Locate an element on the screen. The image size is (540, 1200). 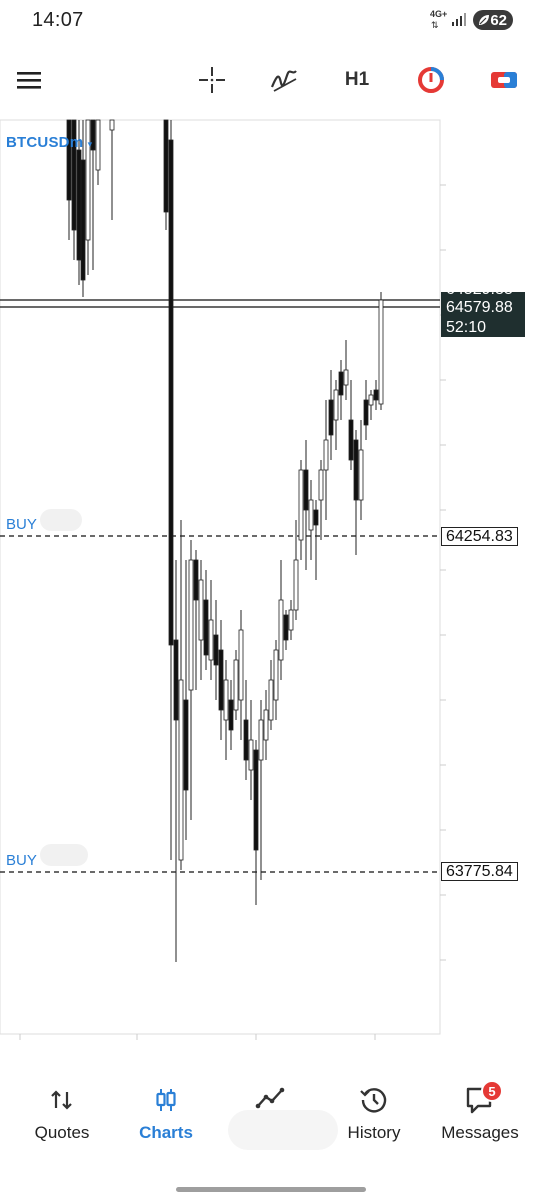
nav-charts: Charts is located at coordinates (166, 1113).